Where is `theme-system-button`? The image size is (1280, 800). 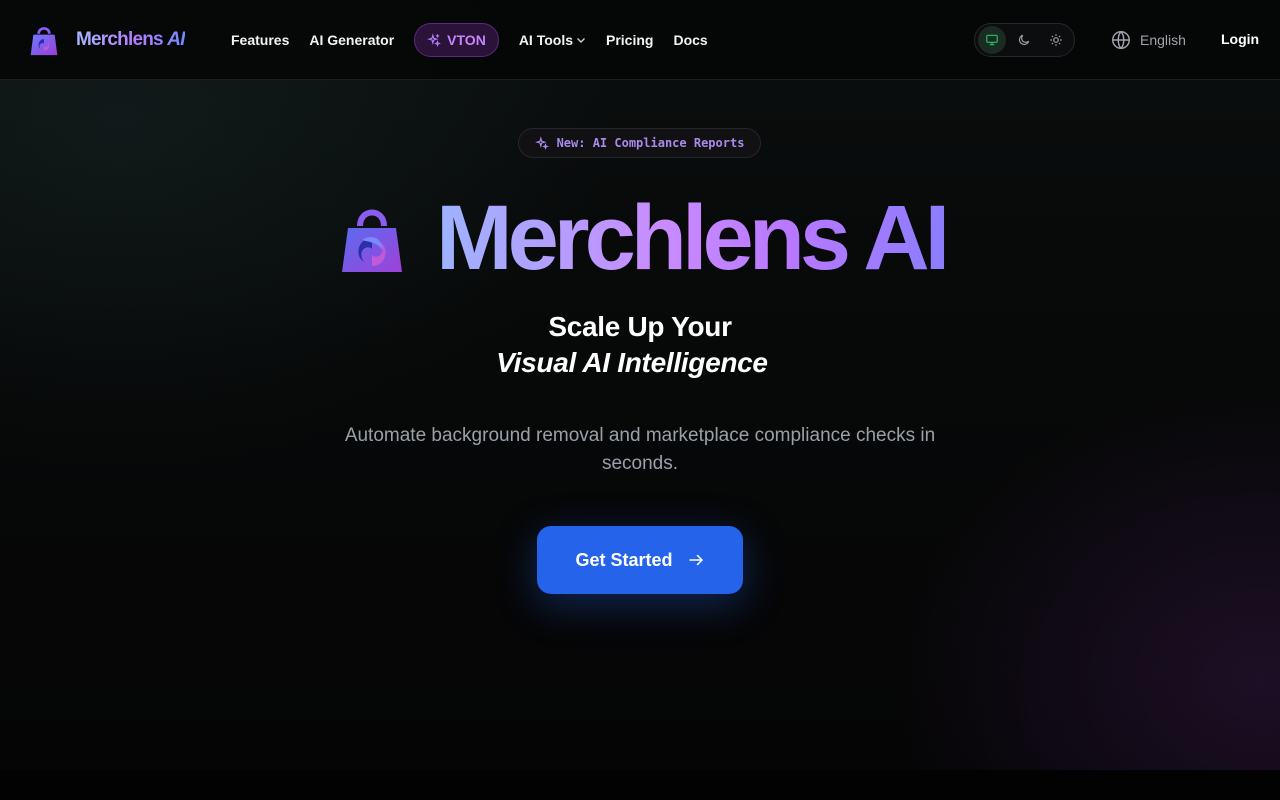 theme-system-button is located at coordinates (992, 40).